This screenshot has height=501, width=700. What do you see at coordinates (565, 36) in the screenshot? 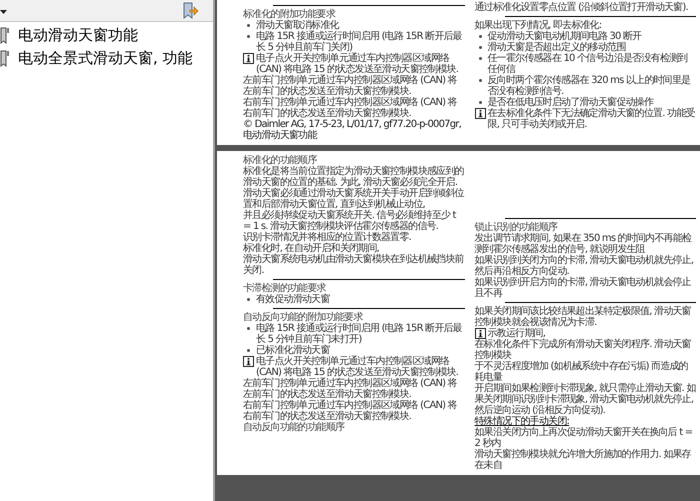
I see `bullet-text: 促动滑动天窗电动机期间电路 30 断开` at bounding box center [565, 36].